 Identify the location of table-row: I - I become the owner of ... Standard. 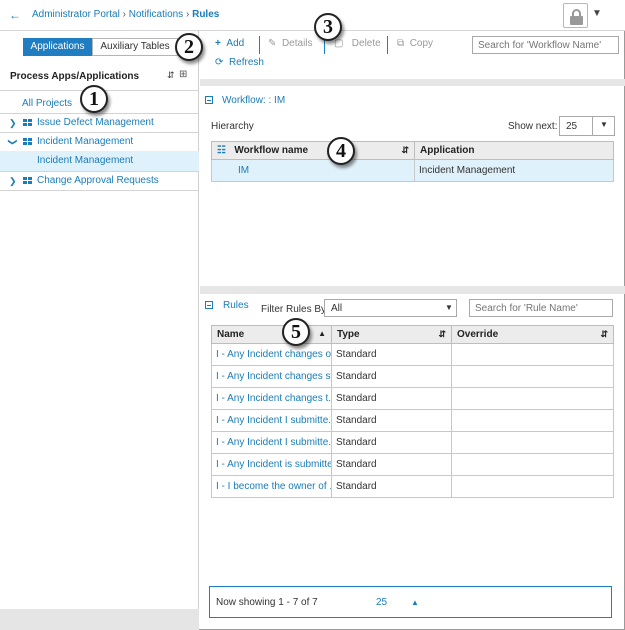
(412, 486).